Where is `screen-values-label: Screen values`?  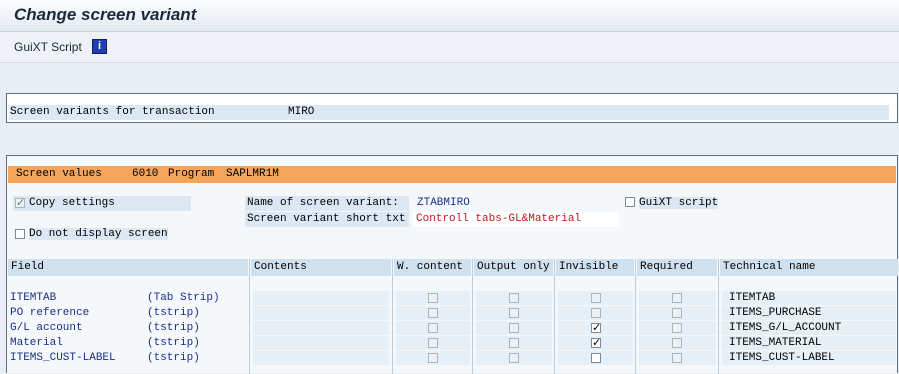 screen-values-label: Screen values is located at coordinates (59, 174).